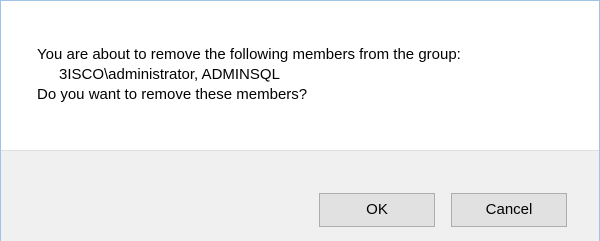 The height and width of the screenshot is (241, 600). What do you see at coordinates (377, 210) in the screenshot?
I see `ok-button: OK` at bounding box center [377, 210].